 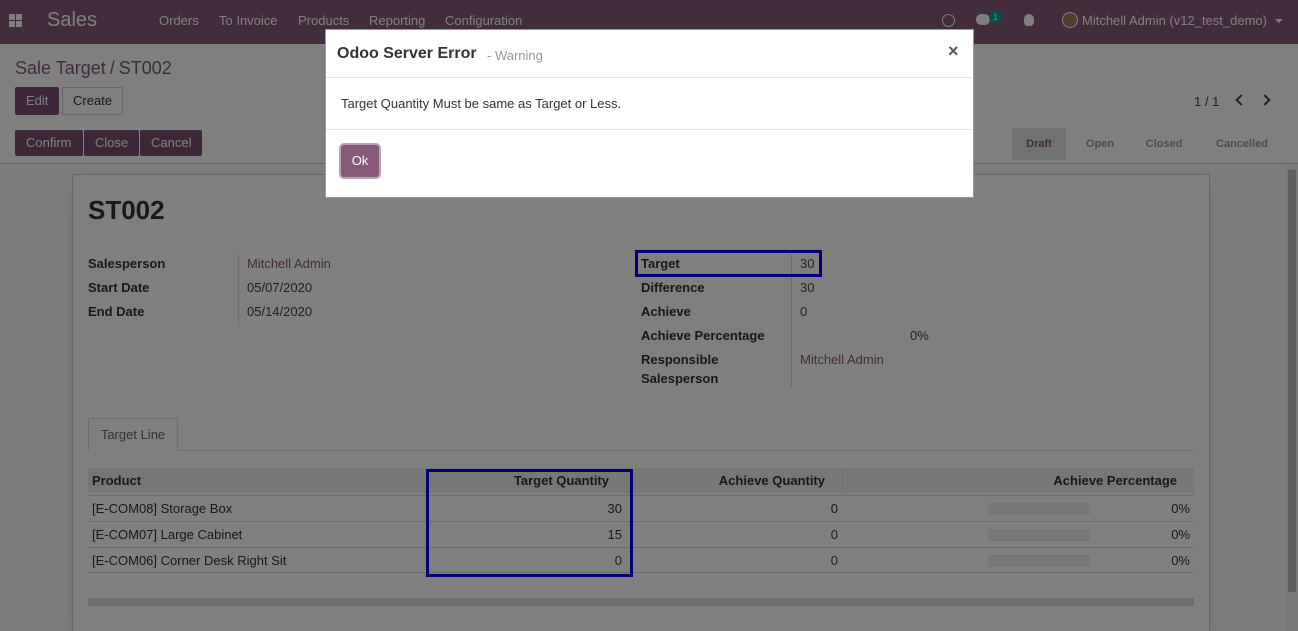 What do you see at coordinates (953, 51) in the screenshot?
I see `close-icon: ×` at bounding box center [953, 51].